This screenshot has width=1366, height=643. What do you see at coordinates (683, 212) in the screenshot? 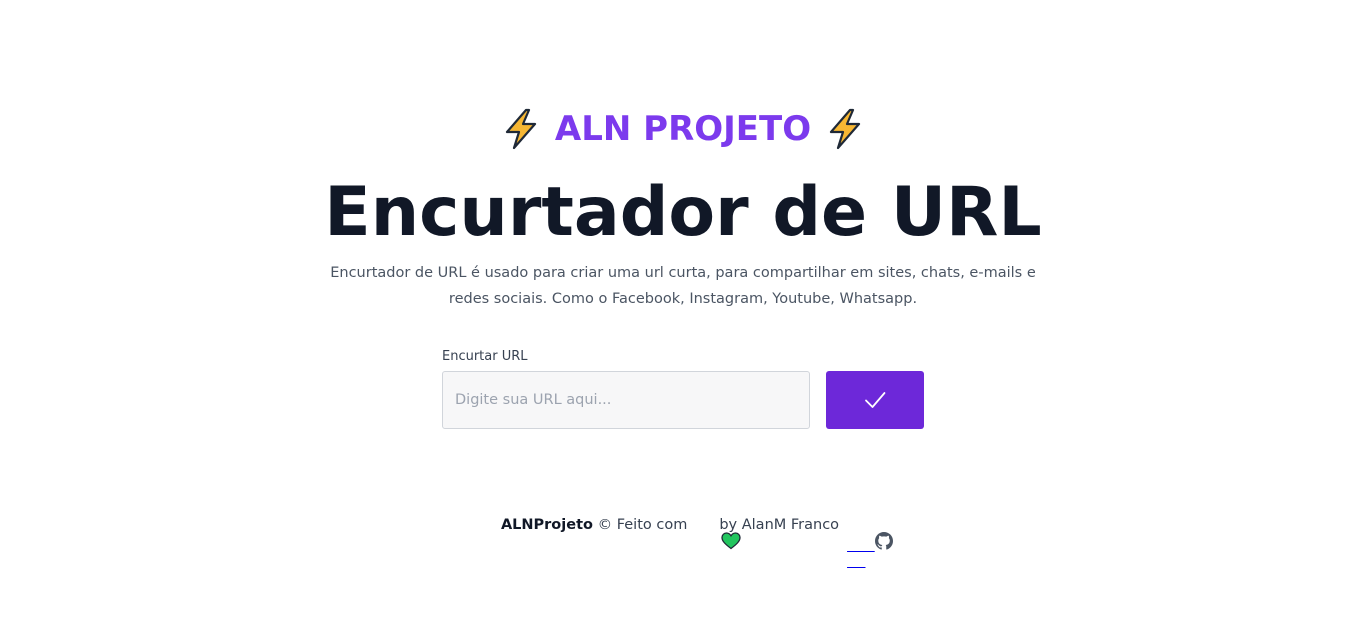
I see `page-title: Encurtador de URL` at bounding box center [683, 212].